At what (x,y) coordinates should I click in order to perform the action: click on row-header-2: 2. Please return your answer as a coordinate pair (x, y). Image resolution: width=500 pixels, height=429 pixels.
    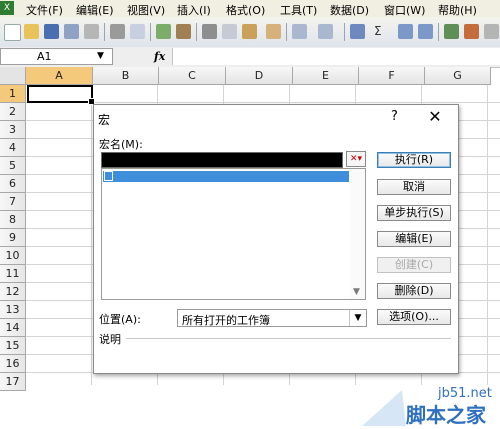
    Looking at the image, I should click on (13, 112).